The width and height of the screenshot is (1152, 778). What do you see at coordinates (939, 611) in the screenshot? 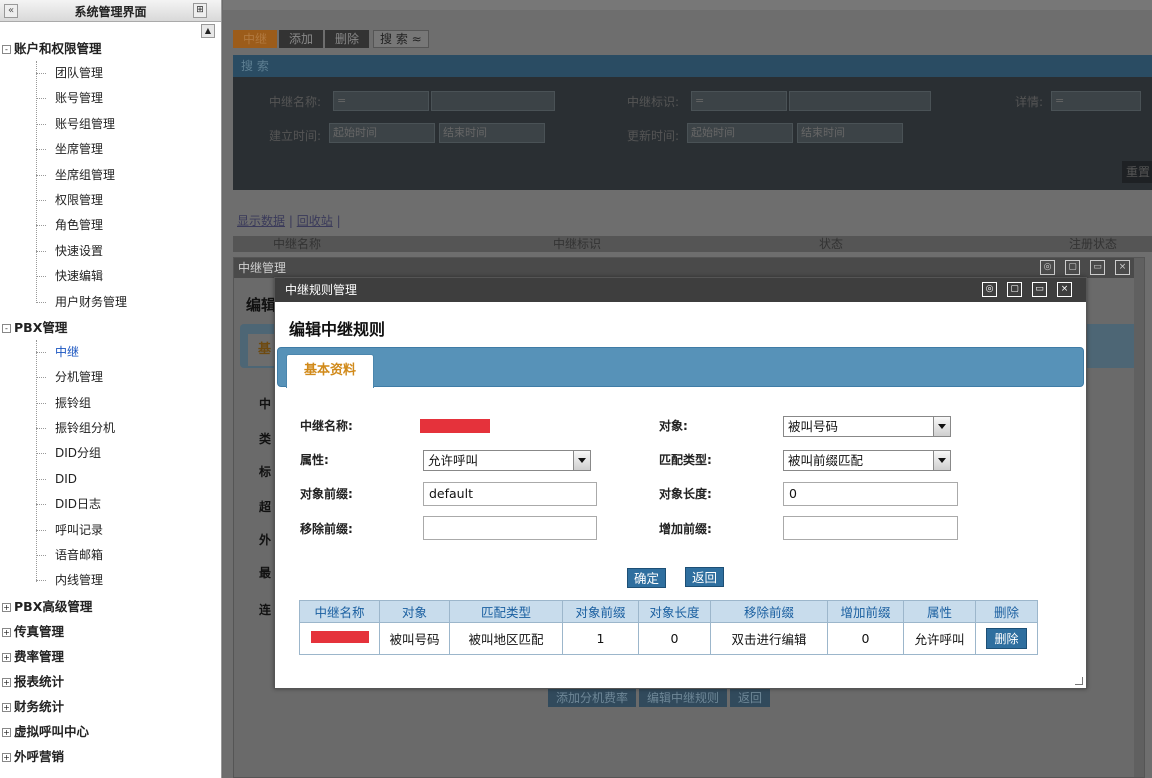
I see `column-header: 属性` at bounding box center [939, 611].